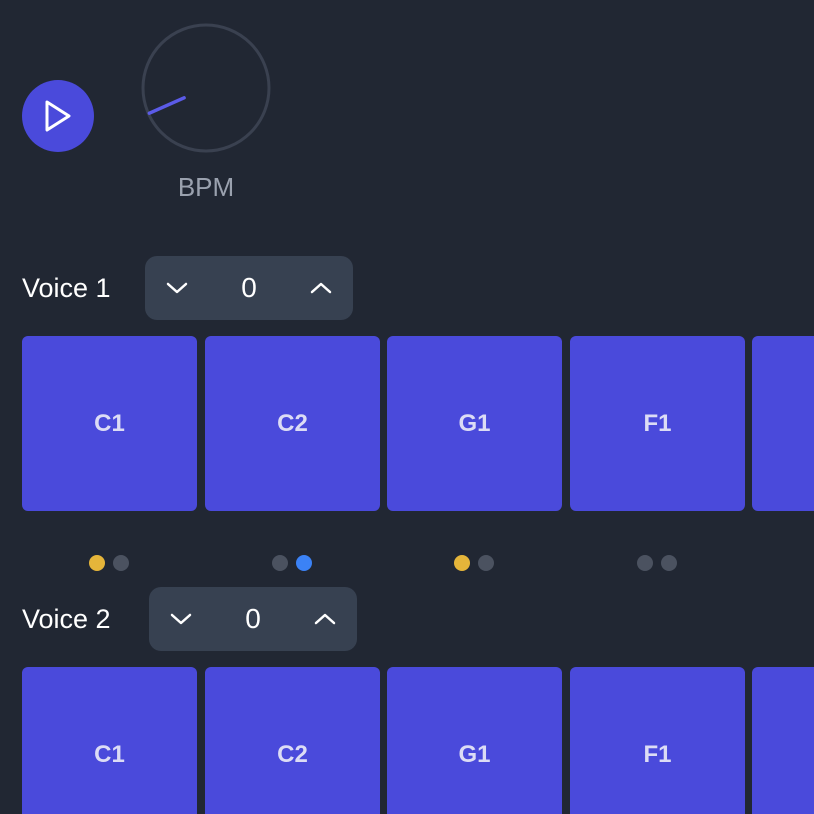 Image resolution: width=814 pixels, height=814 pixels. I want to click on voice-1-value: 0, so click(249, 288).